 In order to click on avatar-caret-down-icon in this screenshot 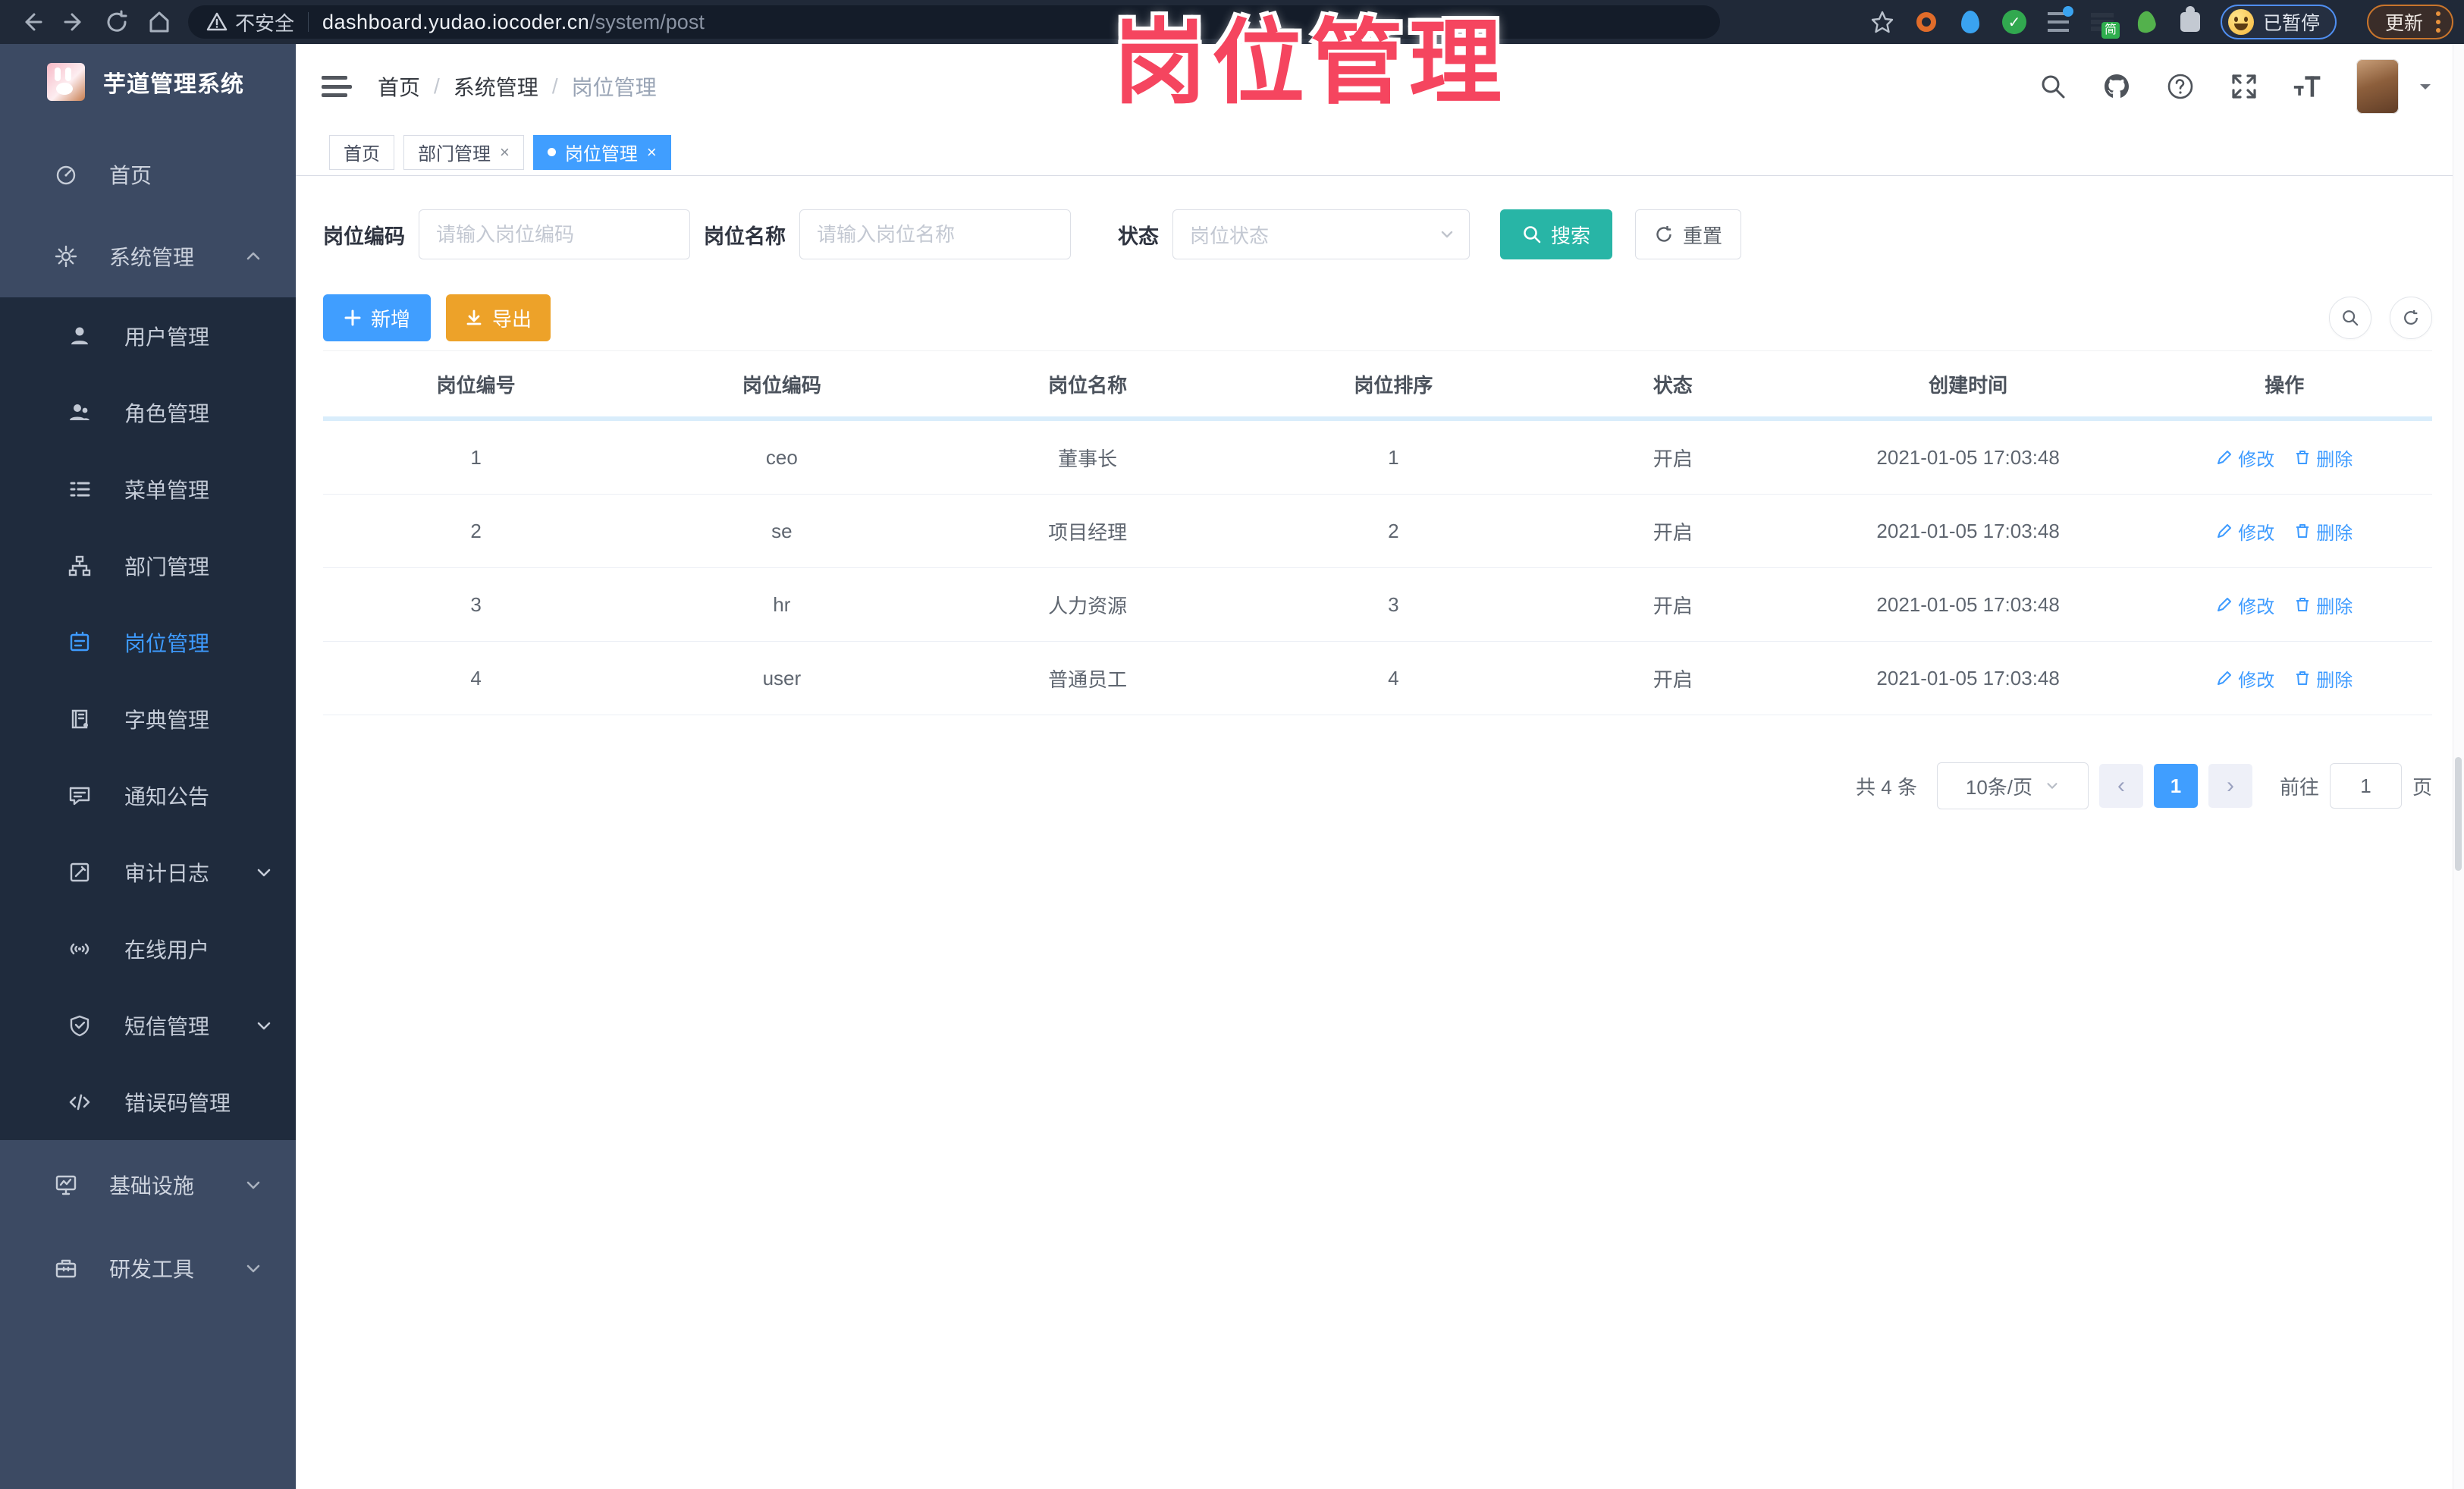, I will do `click(2426, 86)`.